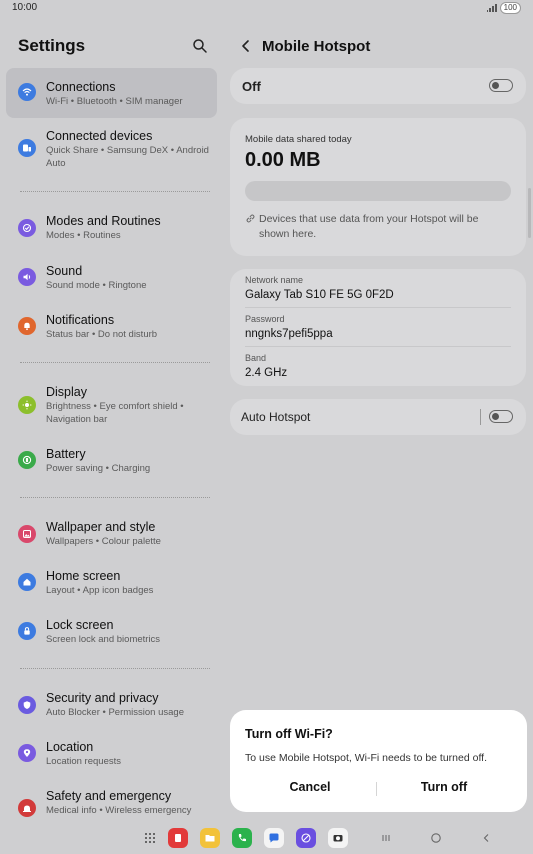 This screenshot has height=854, width=533. What do you see at coordinates (111, 278) in the screenshot?
I see `menu-item-sound: Sound Sound mode • Ringtone` at bounding box center [111, 278].